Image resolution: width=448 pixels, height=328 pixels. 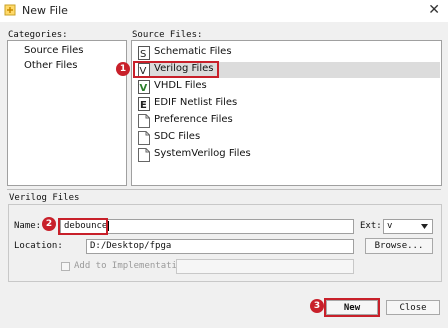 I want to click on add-to-implementation-checkbox, so click(x=65, y=266).